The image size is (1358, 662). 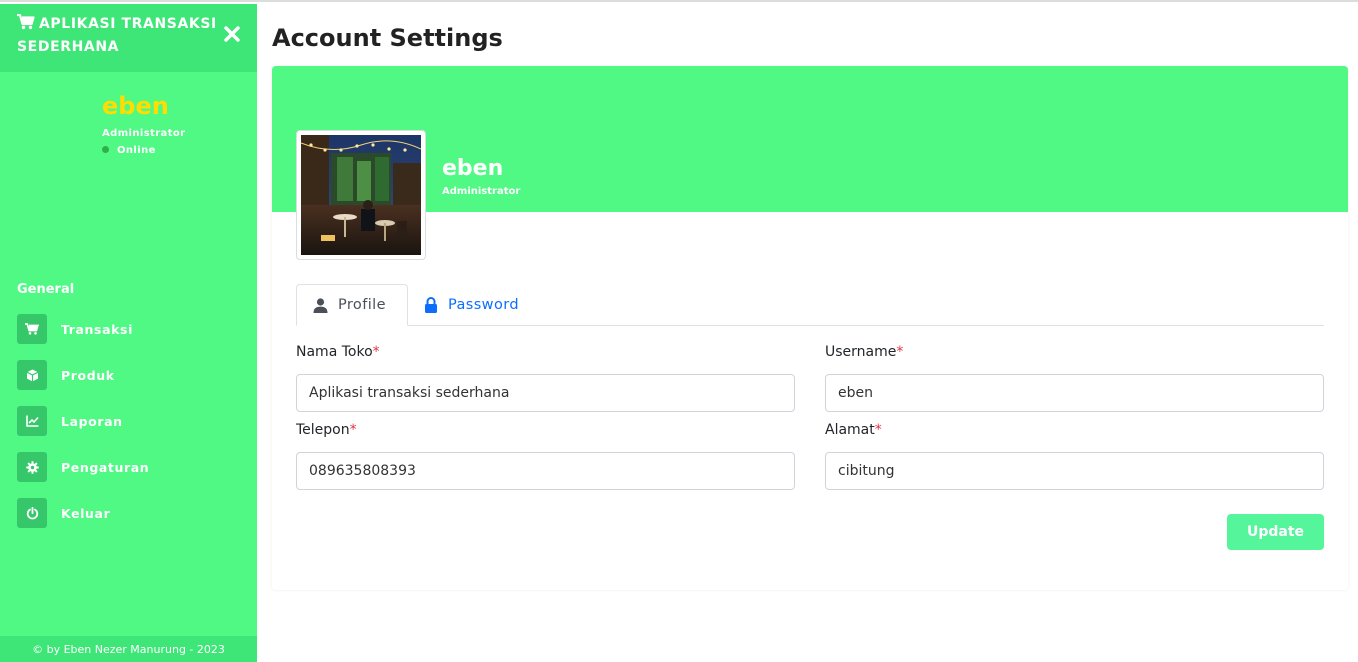 I want to click on gear-icon, so click(x=32, y=467).